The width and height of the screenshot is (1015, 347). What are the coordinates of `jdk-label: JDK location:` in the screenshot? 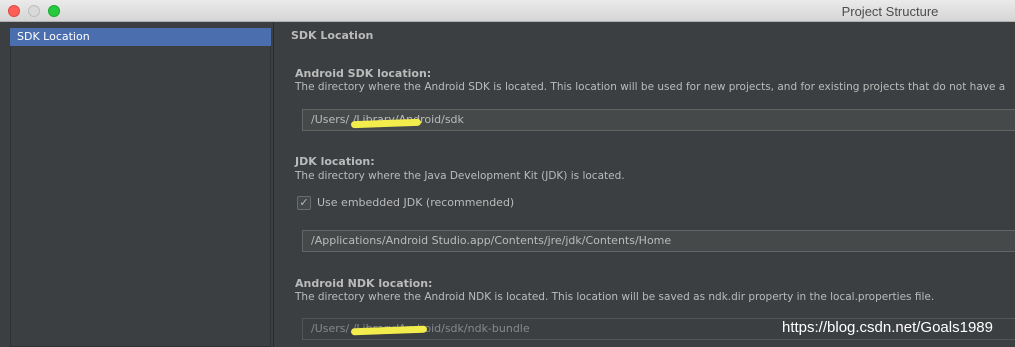 It's located at (335, 161).